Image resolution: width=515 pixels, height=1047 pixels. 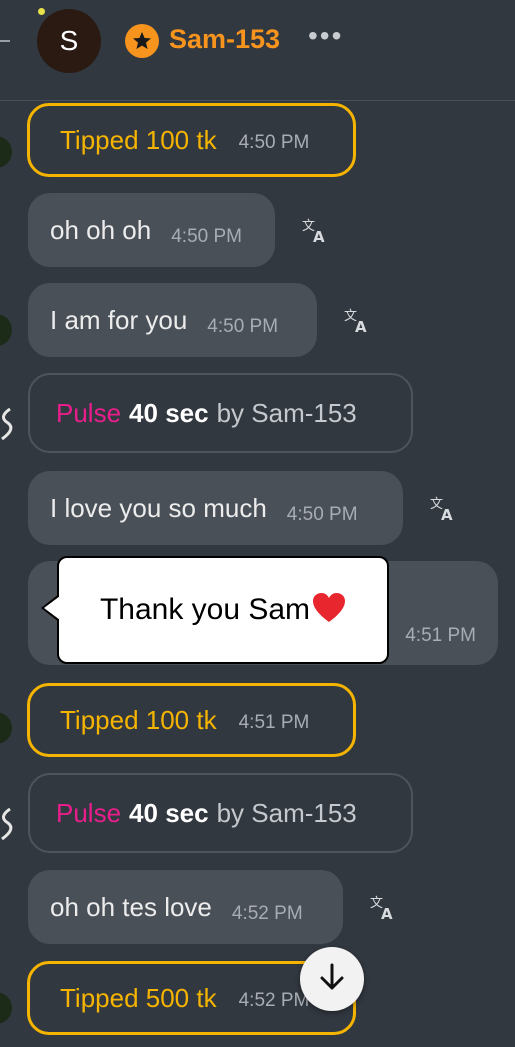 I want to click on message-text: oh oh tes love, so click(x=131, y=906).